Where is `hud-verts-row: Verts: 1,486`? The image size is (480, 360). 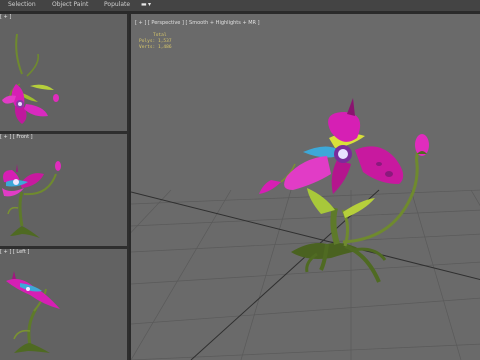 hud-verts-row: Verts: 1,486 is located at coordinates (155, 48).